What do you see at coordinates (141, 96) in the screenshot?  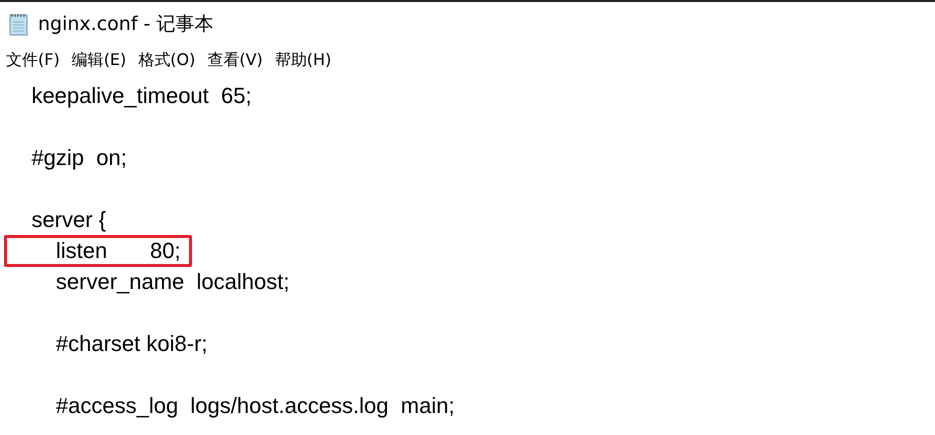 I see `code-line: keepalive_timeout 65;` at bounding box center [141, 96].